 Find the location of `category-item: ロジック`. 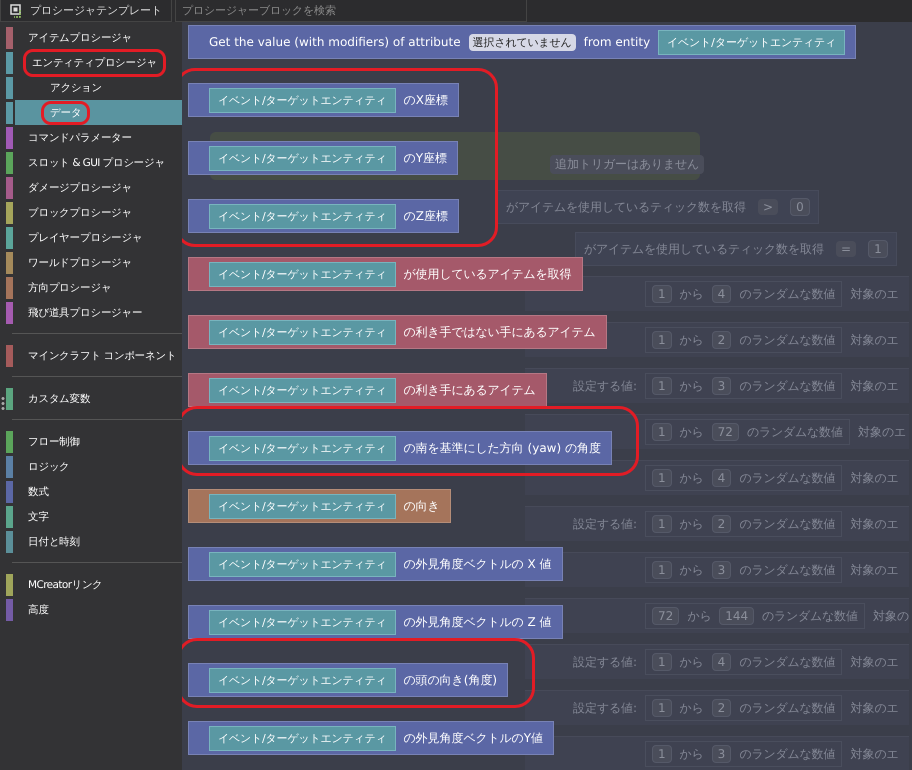

category-item: ロジック is located at coordinates (94, 466).